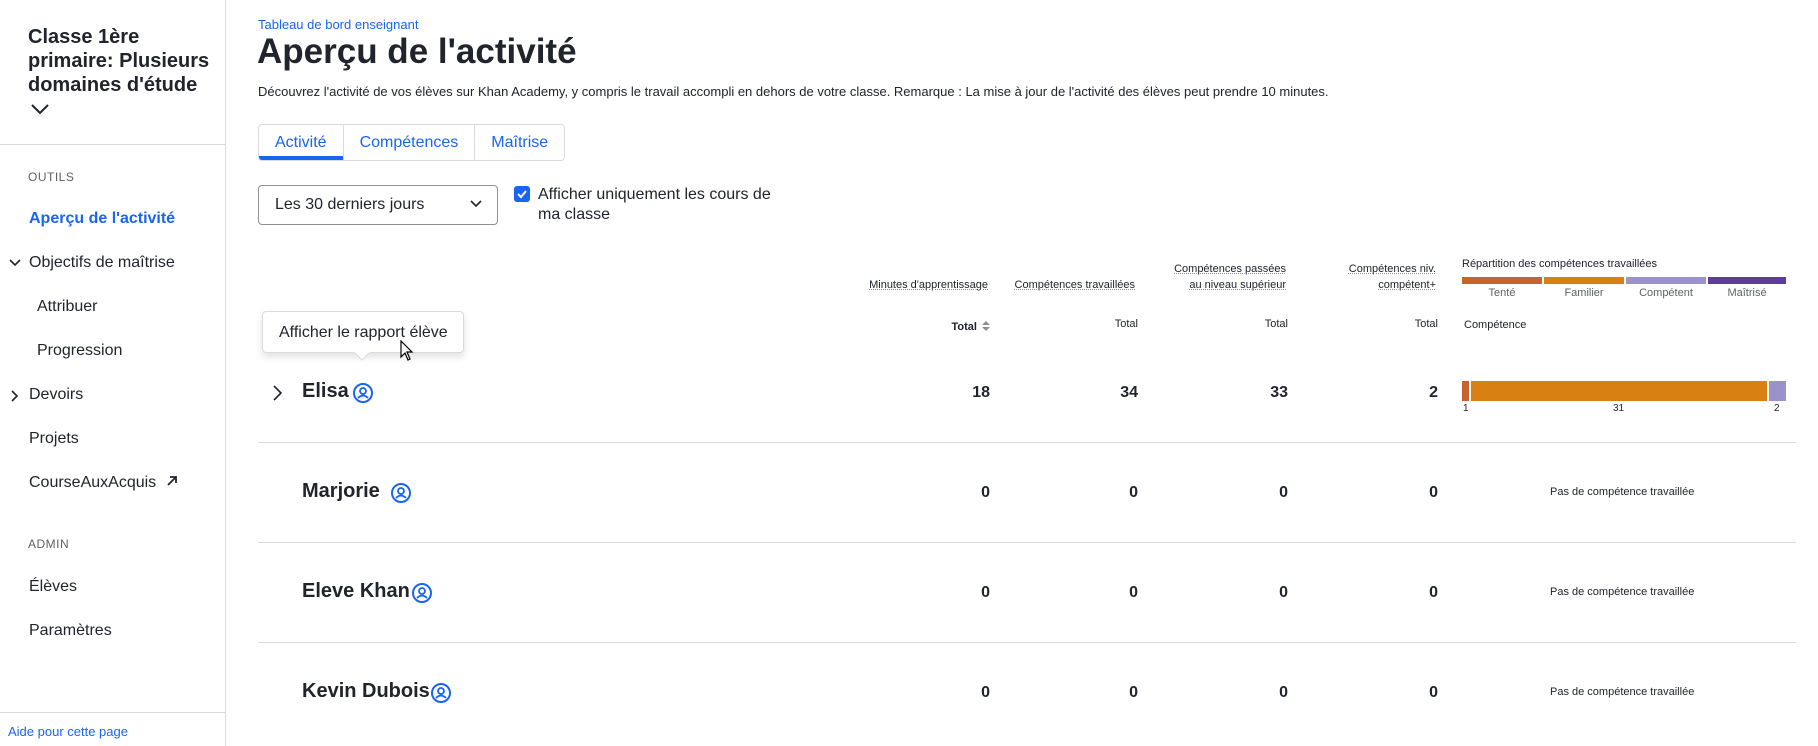 The height and width of the screenshot is (746, 1818). Describe the element at coordinates (102, 219) in the screenshot. I see `sidebar-item-activity: Aperçu de l'activité` at that location.